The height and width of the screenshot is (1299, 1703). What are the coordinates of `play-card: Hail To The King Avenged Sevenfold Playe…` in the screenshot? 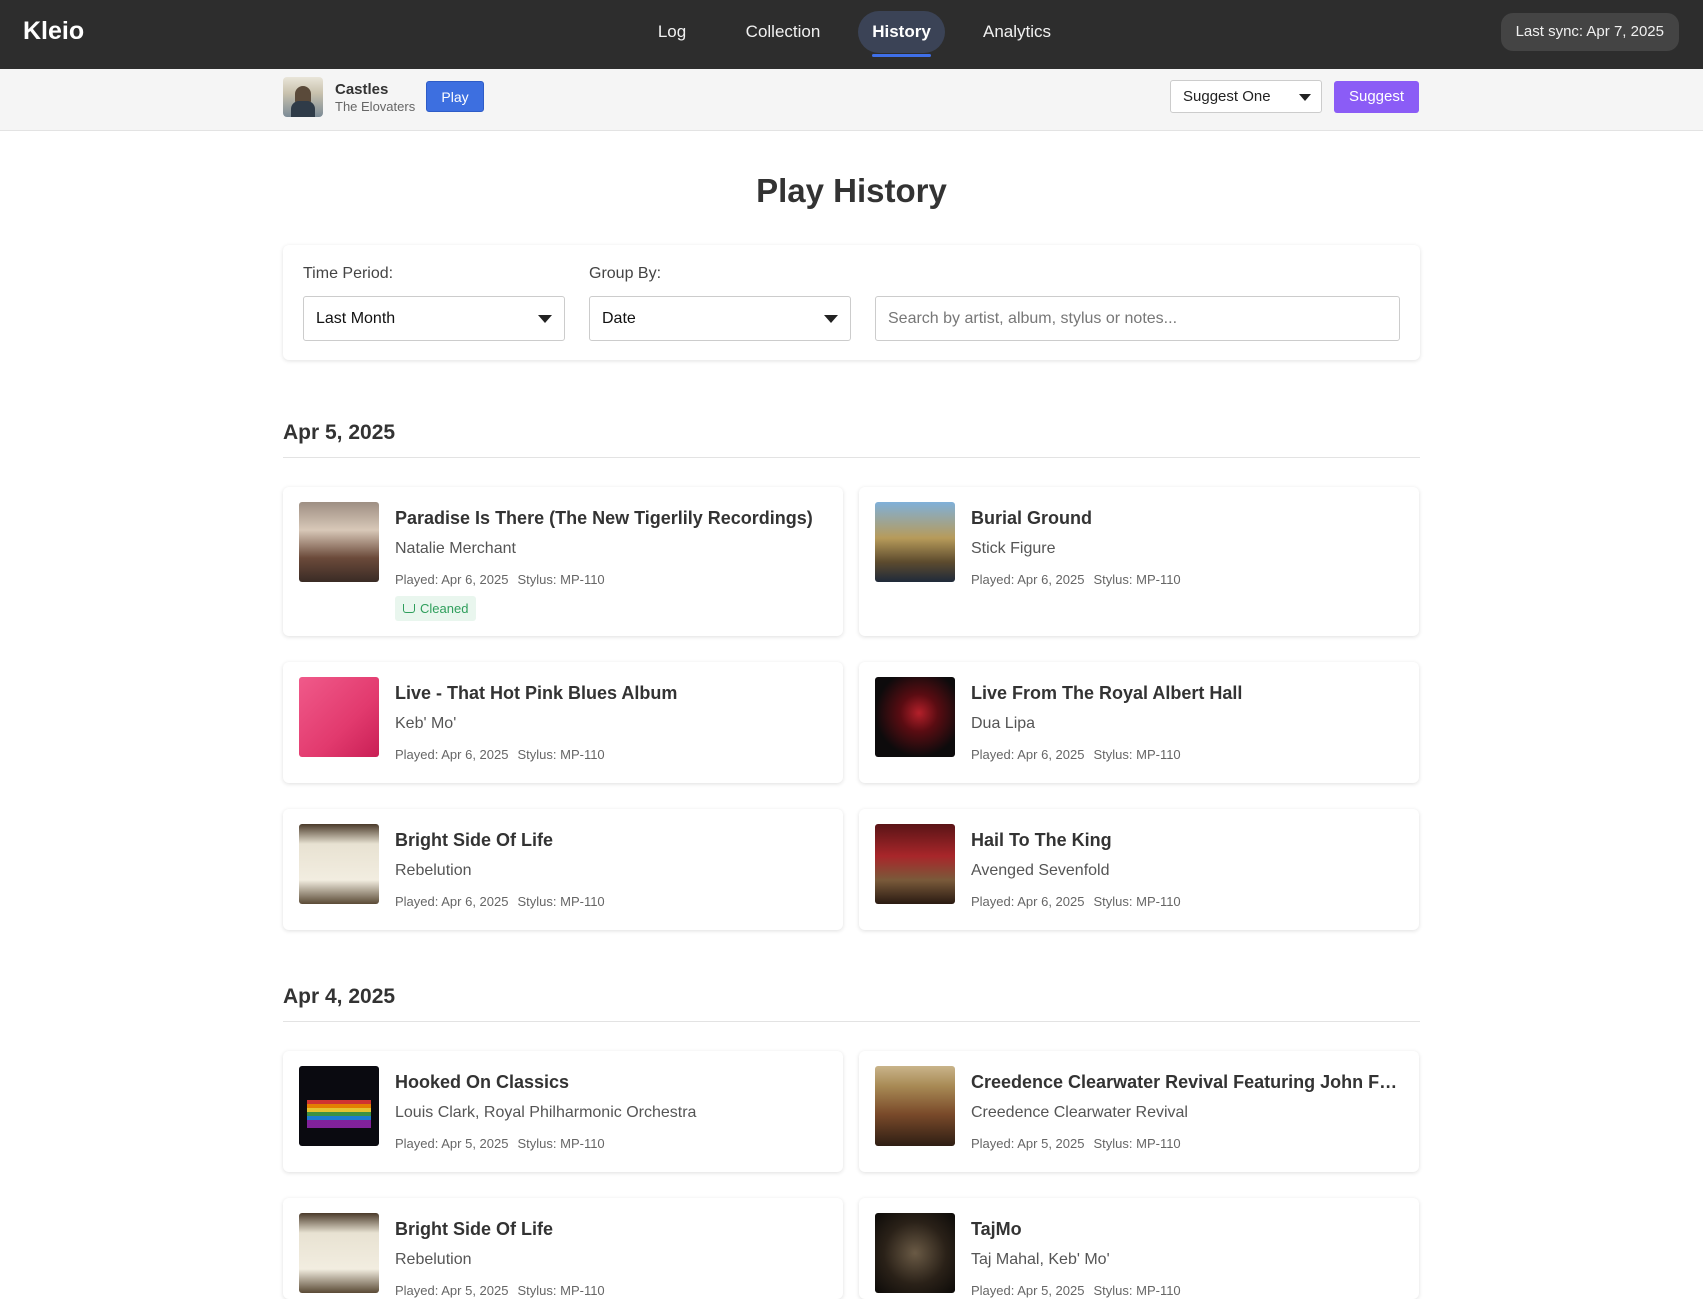 It's located at (1139, 869).